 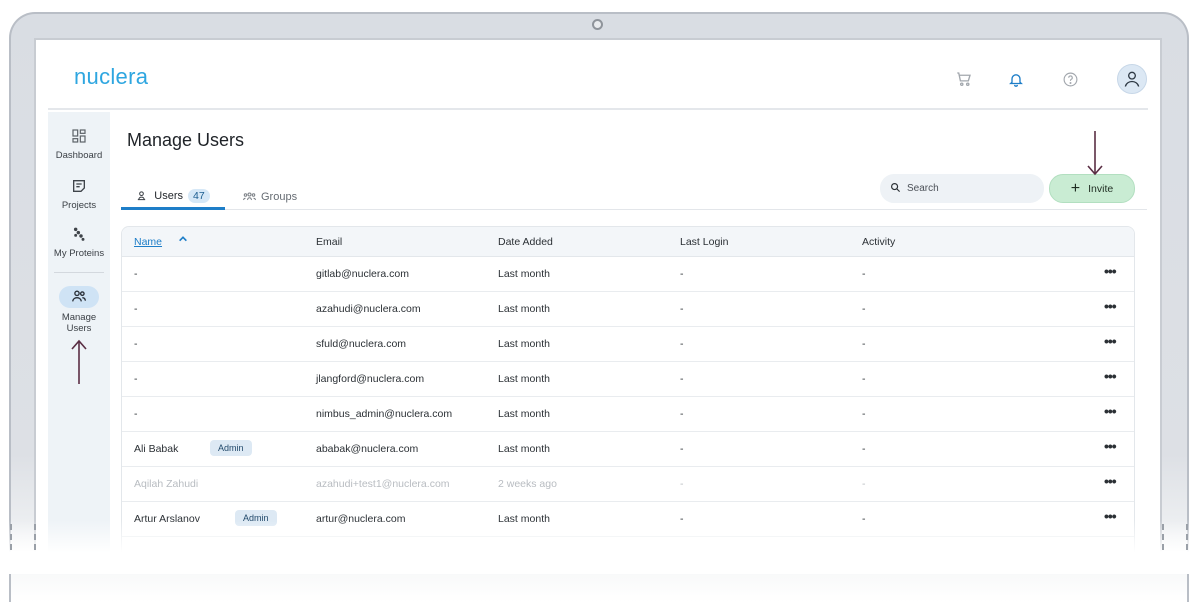 I want to click on invite-button: + Invite, so click(x=1092, y=188).